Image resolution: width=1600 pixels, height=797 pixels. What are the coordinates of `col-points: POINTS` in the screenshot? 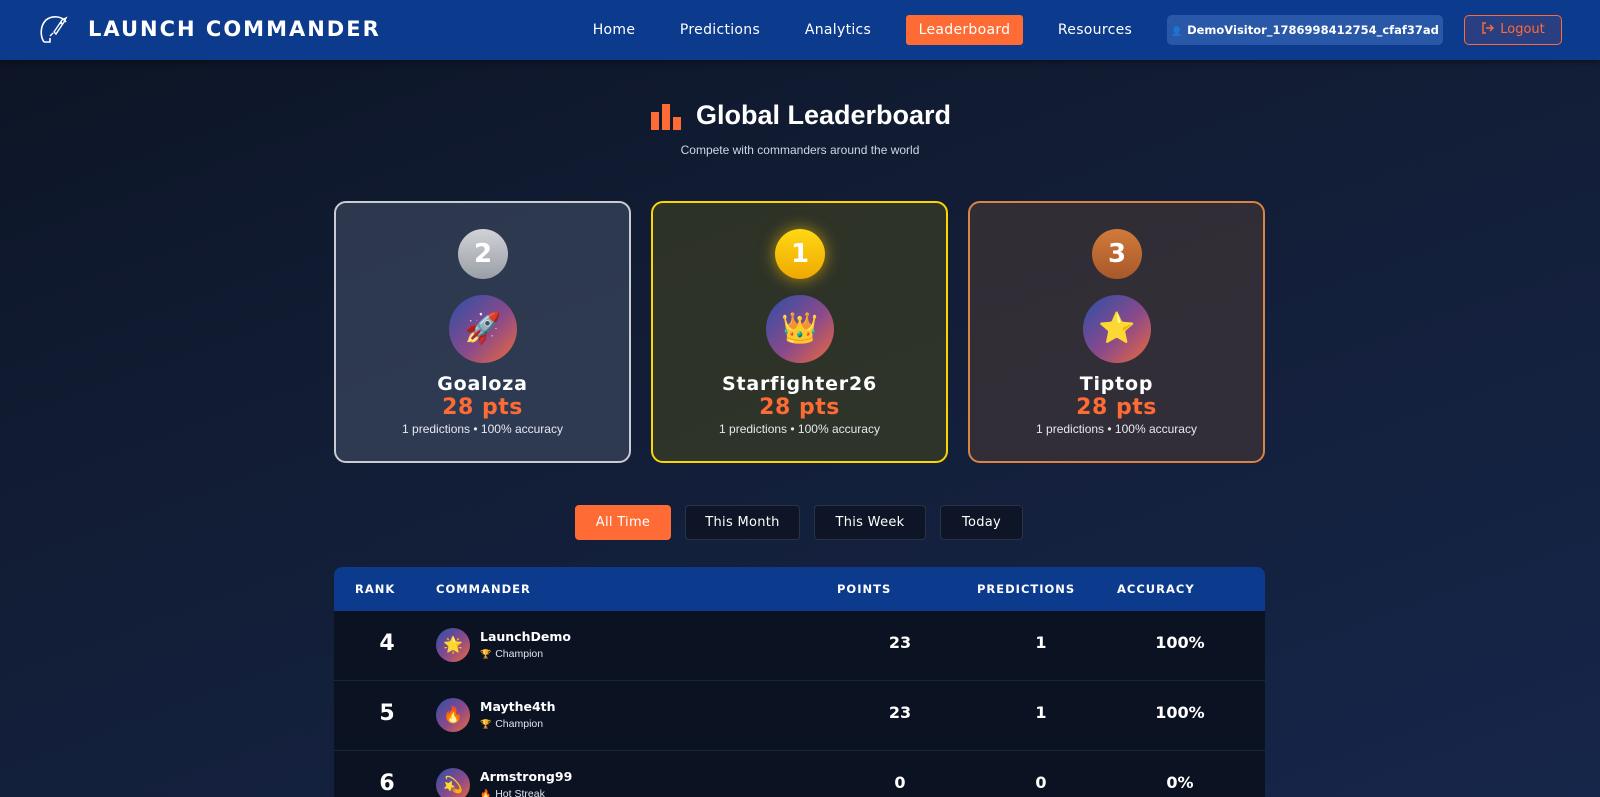 It's located at (864, 589).